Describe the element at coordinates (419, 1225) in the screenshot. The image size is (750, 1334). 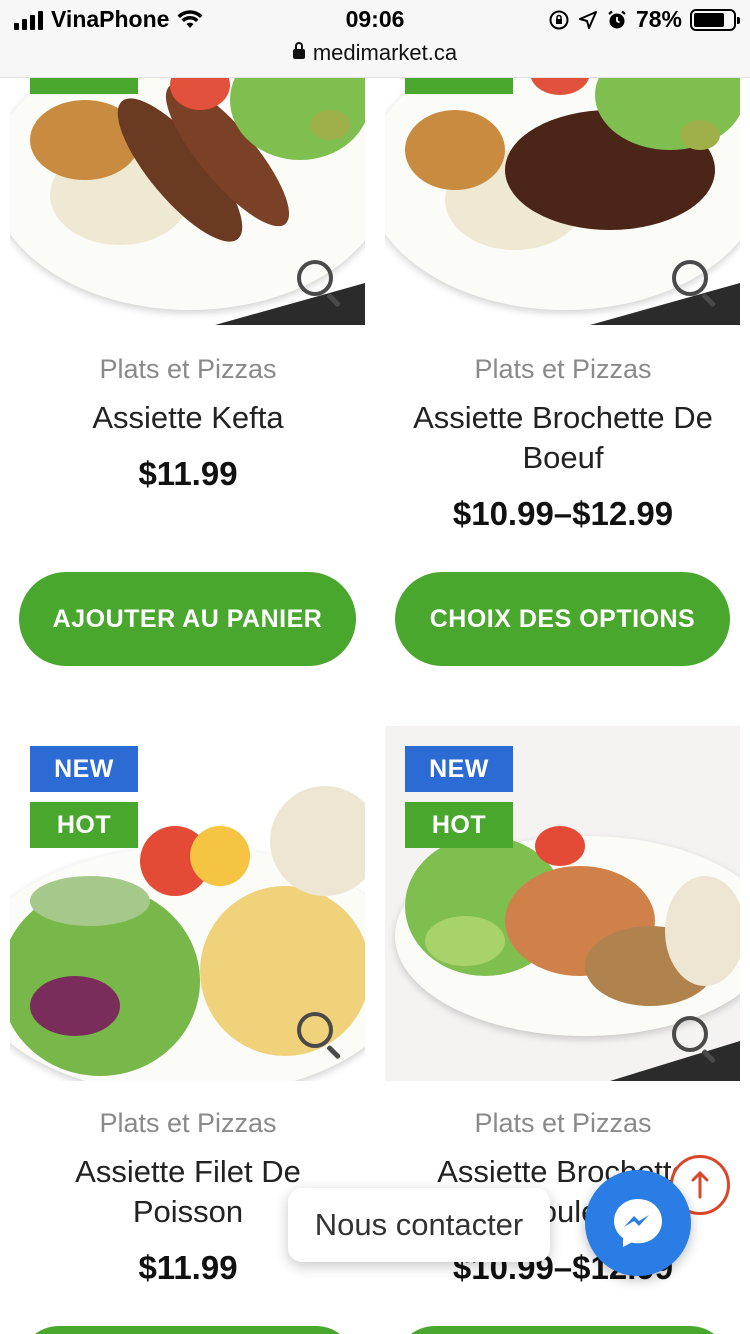
I see `contact-us-label: Nous contacter` at that location.